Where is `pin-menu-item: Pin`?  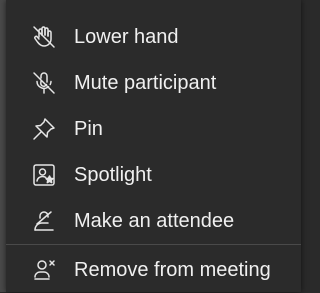
pin-menu-item: Pin is located at coordinates (153, 129).